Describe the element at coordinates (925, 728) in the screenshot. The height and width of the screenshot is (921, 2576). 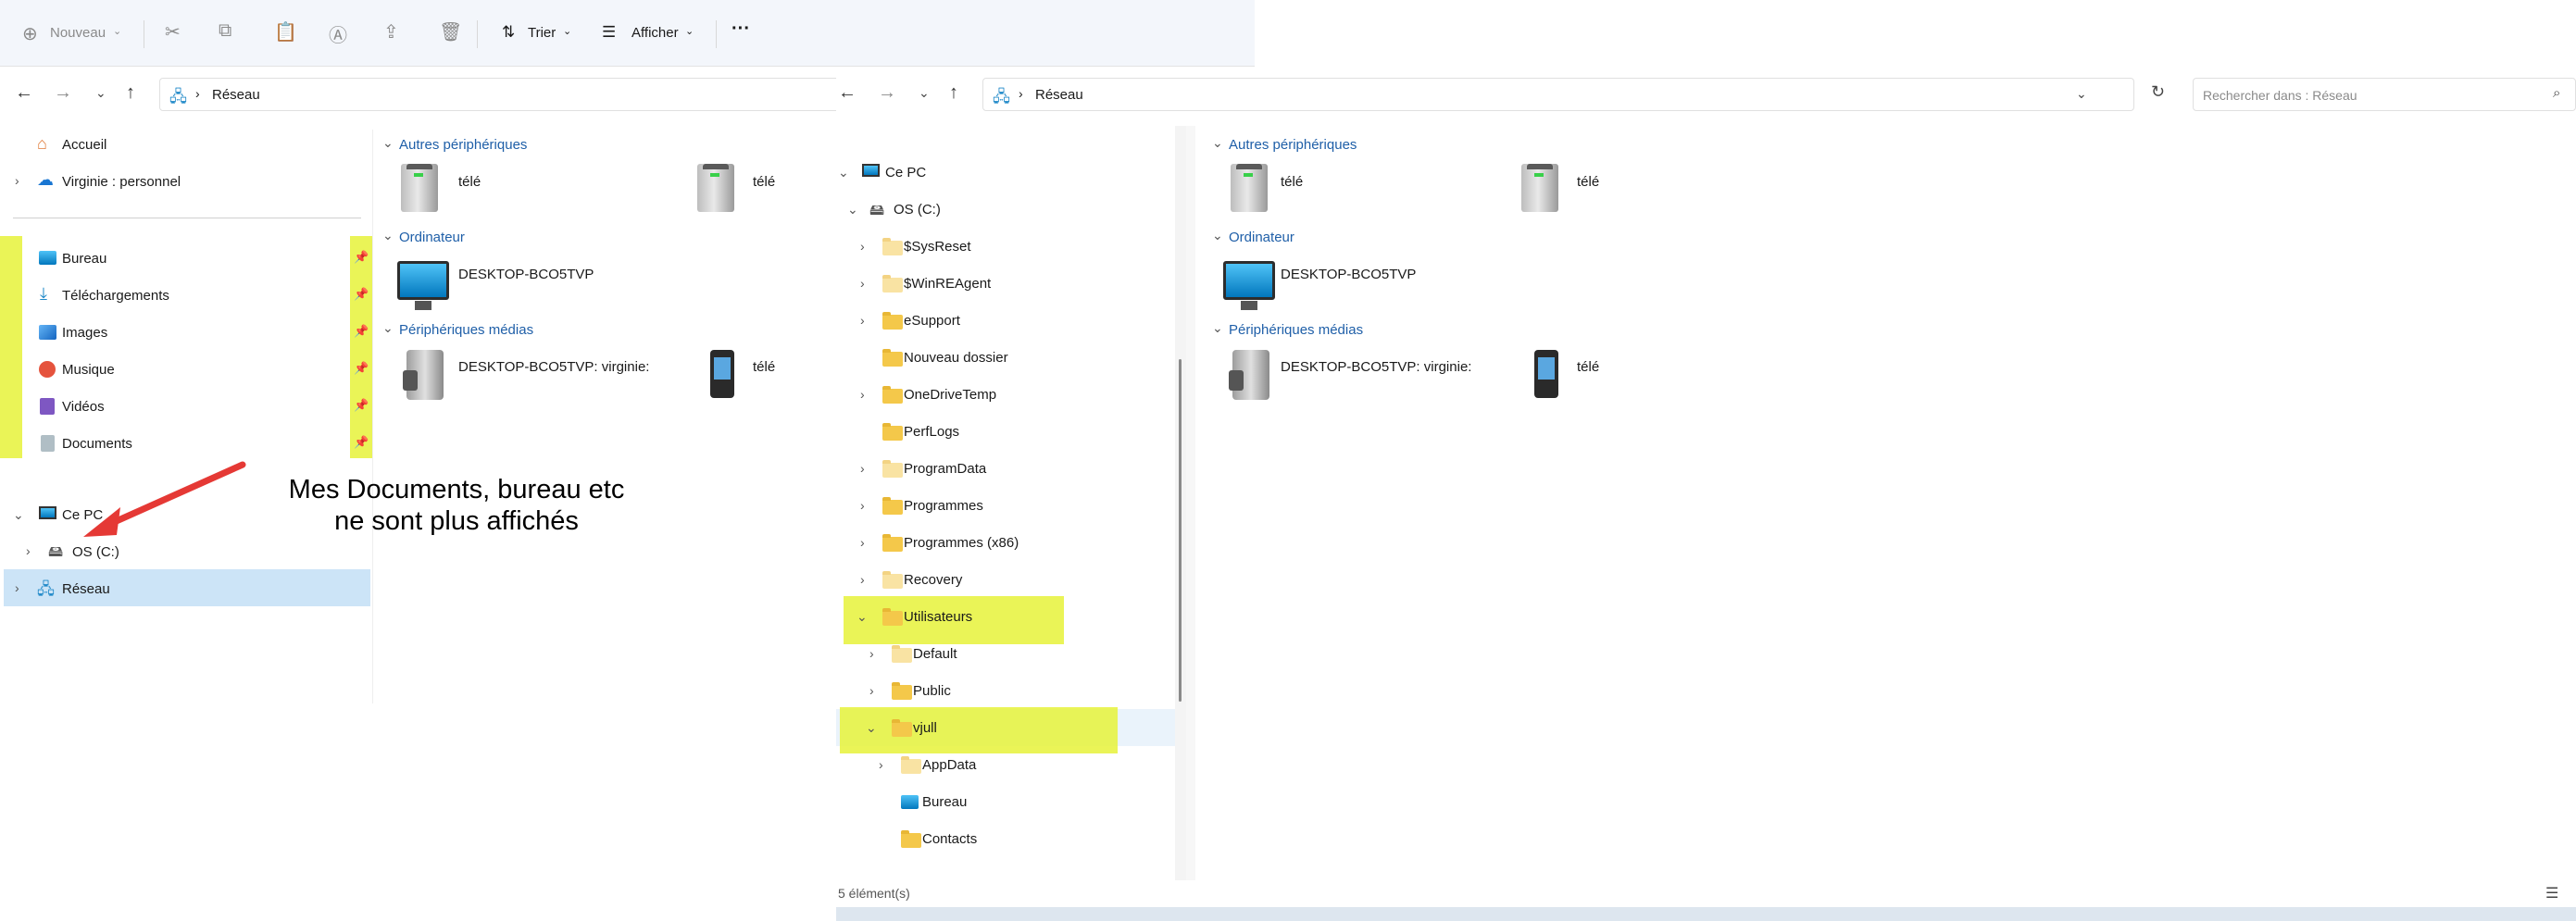
I see `tree-user-folder-vjull: vjull` at that location.